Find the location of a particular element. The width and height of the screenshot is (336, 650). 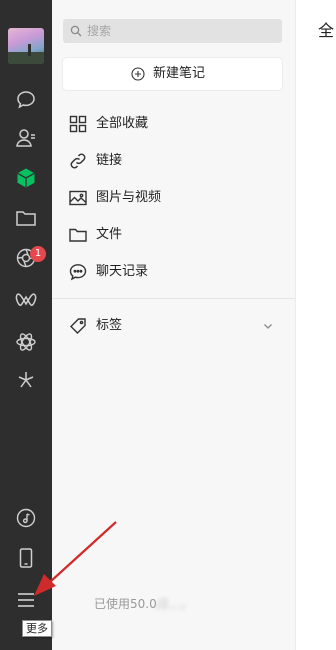

chat-icon is located at coordinates (26, 100).